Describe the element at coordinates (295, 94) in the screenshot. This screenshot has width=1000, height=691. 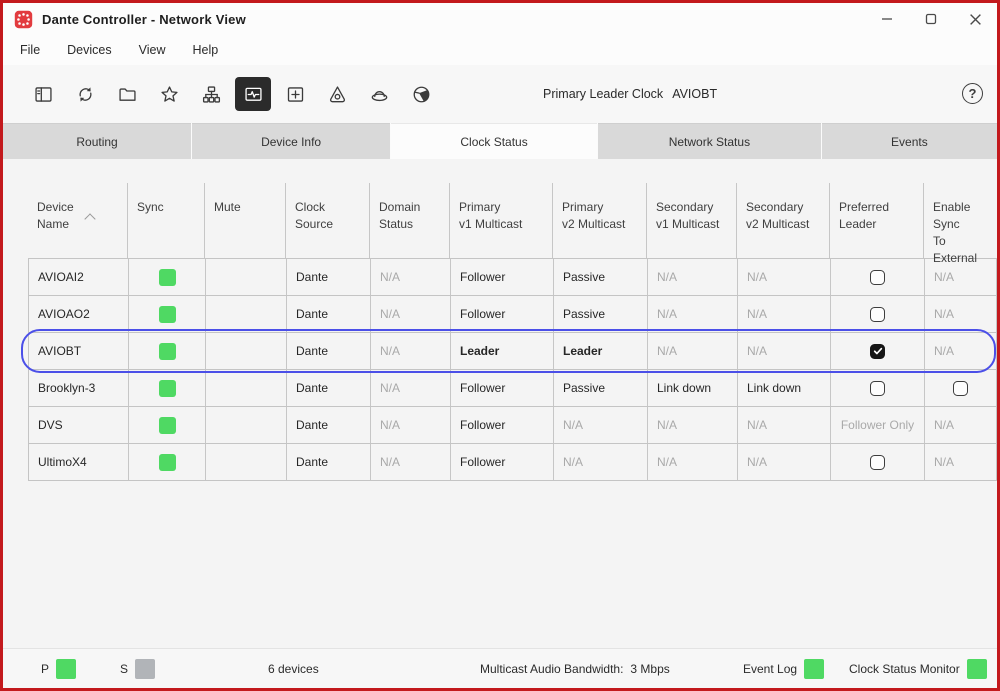
I see `add-device-icon` at that location.